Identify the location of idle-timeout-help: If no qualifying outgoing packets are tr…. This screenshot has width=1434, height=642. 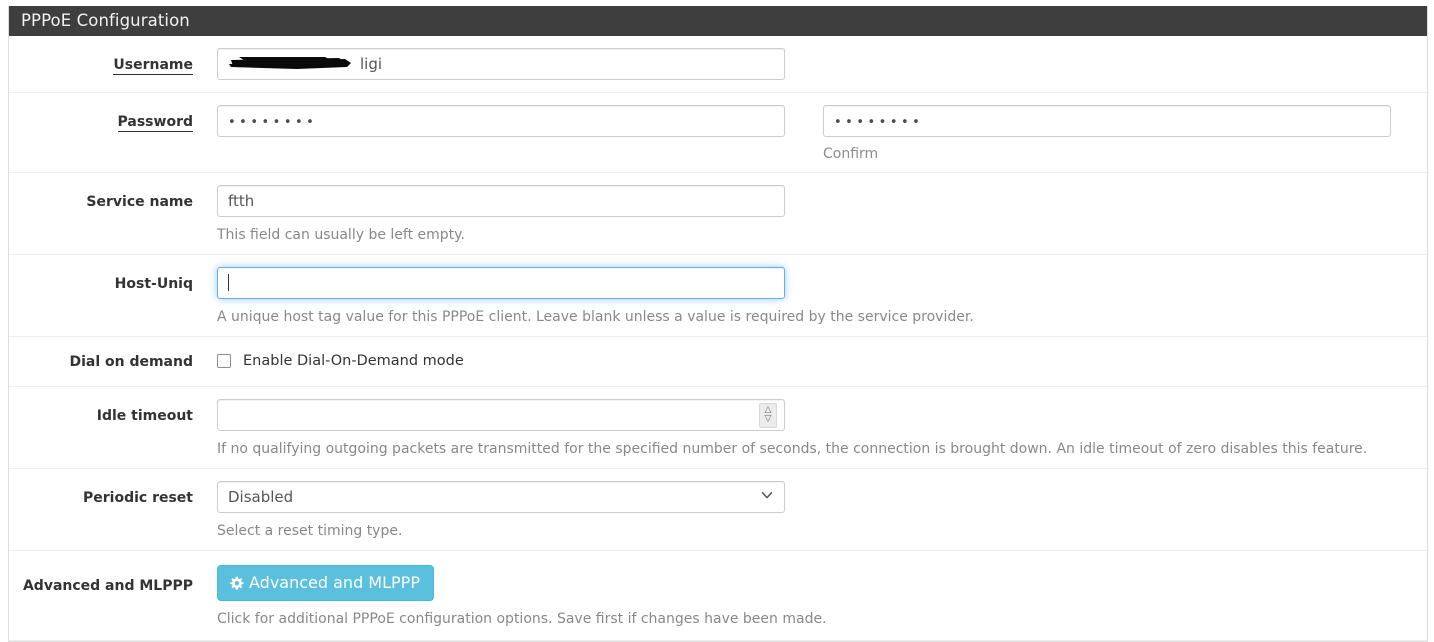
(792, 448).